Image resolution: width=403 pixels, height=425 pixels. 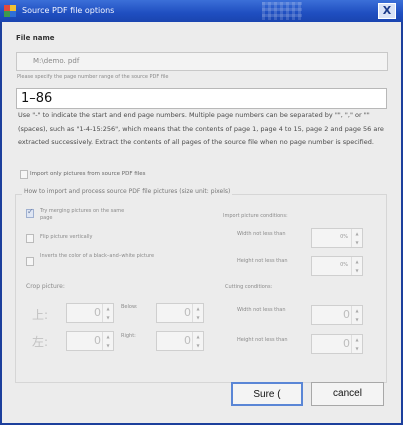 What do you see at coordinates (346, 343) in the screenshot?
I see `cut-height-value: 0` at bounding box center [346, 343].